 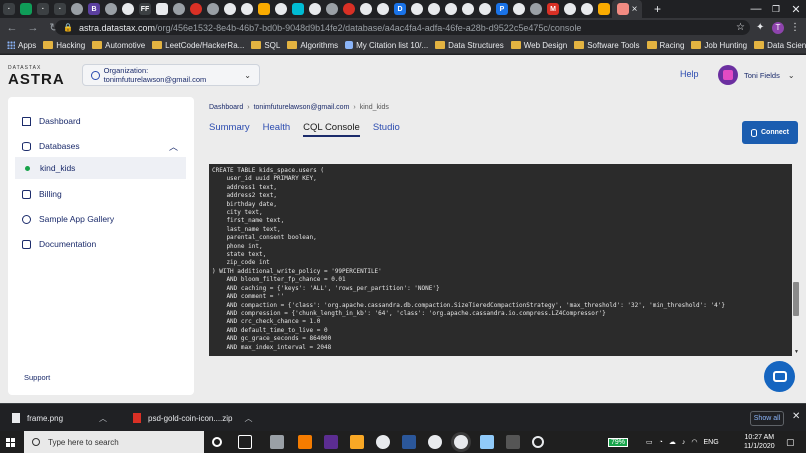 I want to click on show-all-button: Show all, so click(x=767, y=418).